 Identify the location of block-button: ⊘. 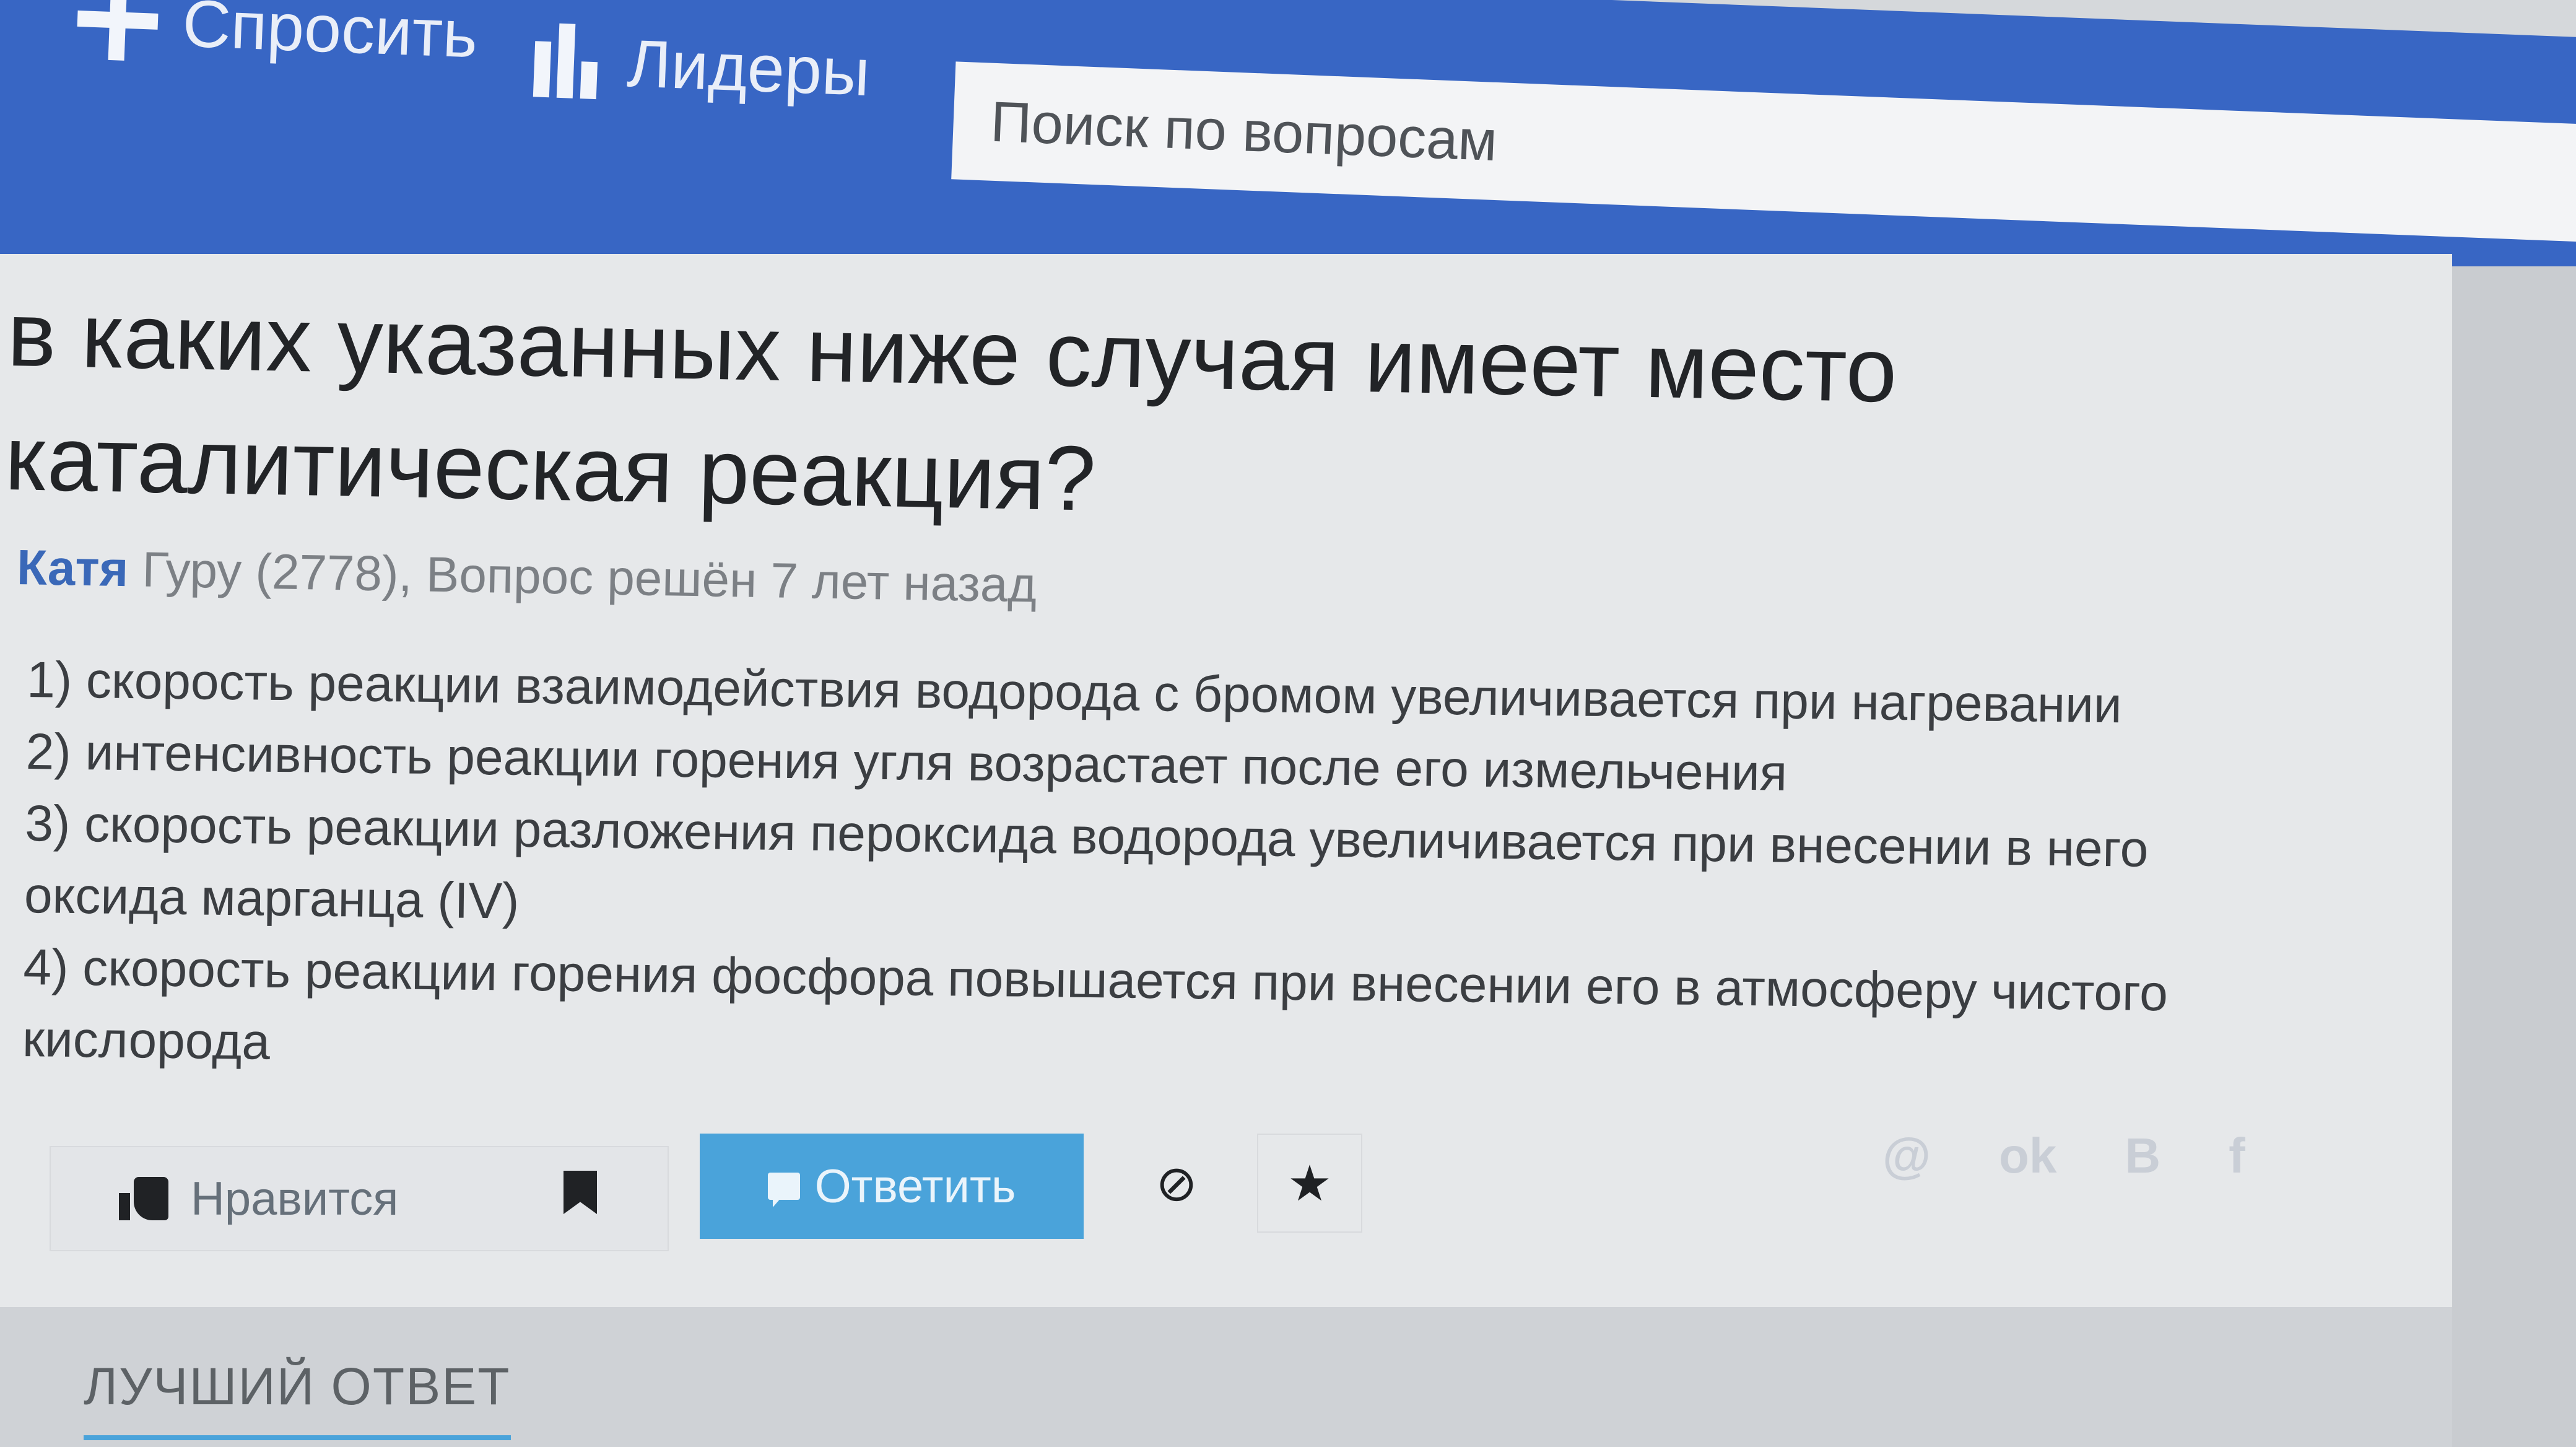
(1176, 1184).